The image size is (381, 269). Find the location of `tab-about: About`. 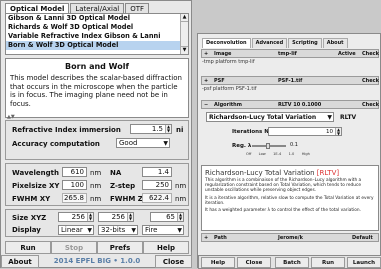

tab-about: About is located at coordinates (335, 43).